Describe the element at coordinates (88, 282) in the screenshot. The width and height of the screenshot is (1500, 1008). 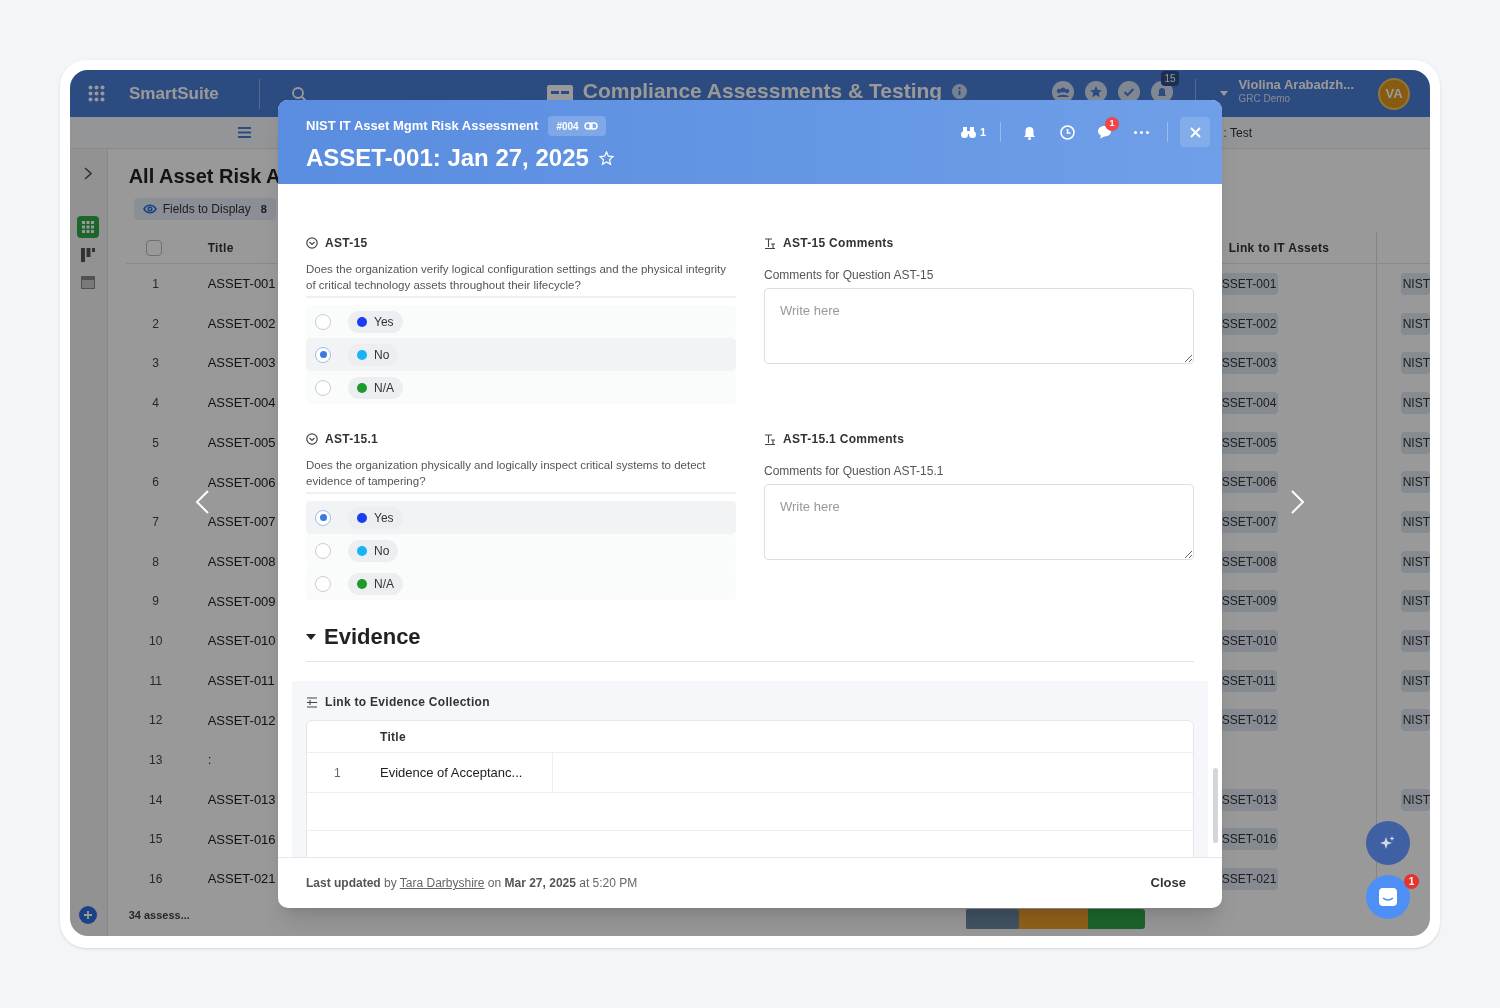
I see `calendar-icon` at that location.